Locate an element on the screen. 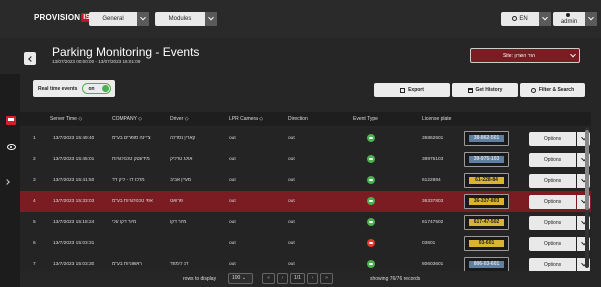 Image resolution: width=601 pixels, height=287 pixels. plate-thumbnail: 39-975-103 is located at coordinates (486, 159).